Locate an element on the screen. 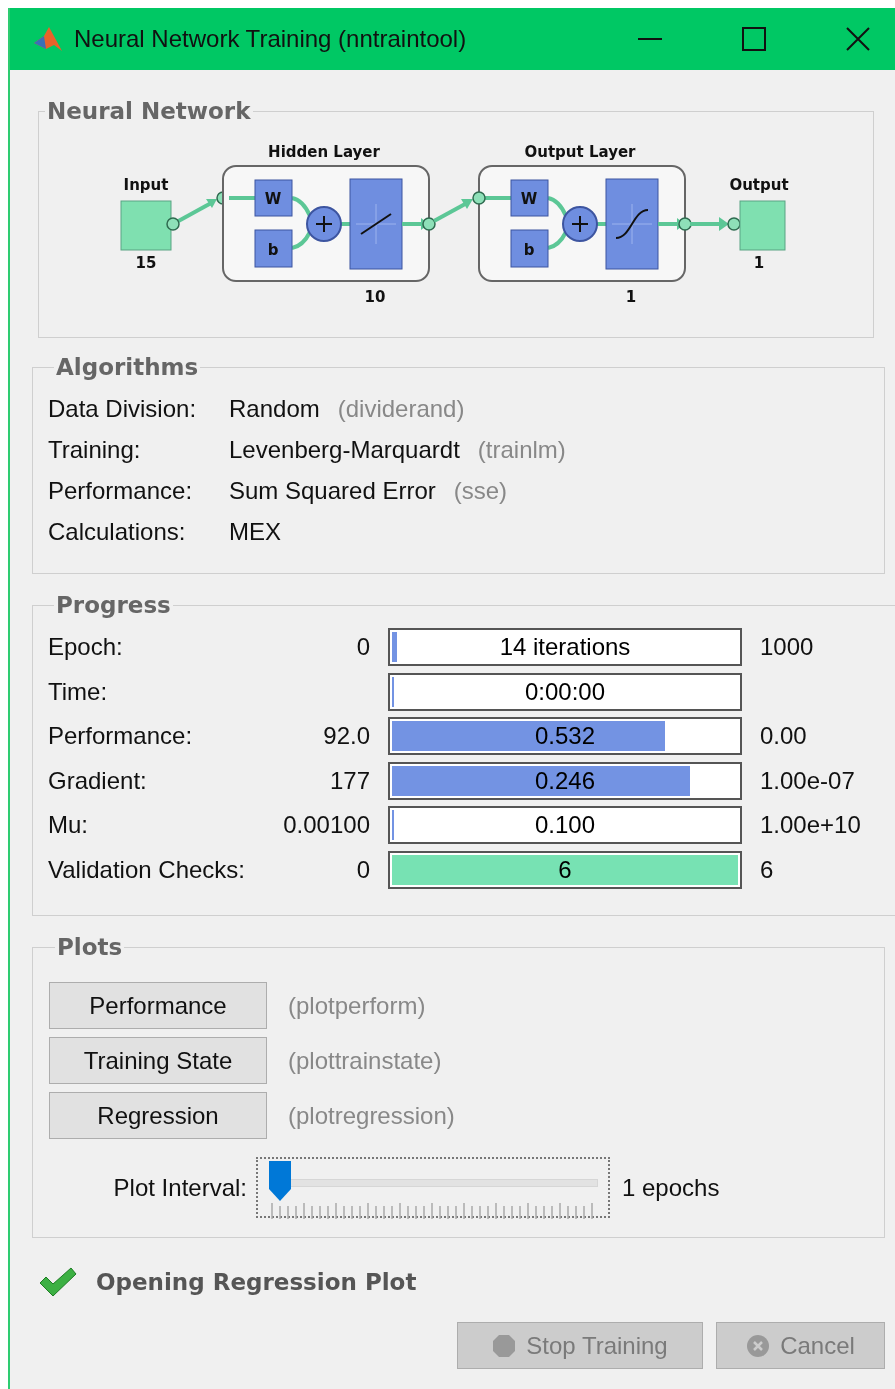  target-value: 1.00e-07 is located at coordinates (807, 780).